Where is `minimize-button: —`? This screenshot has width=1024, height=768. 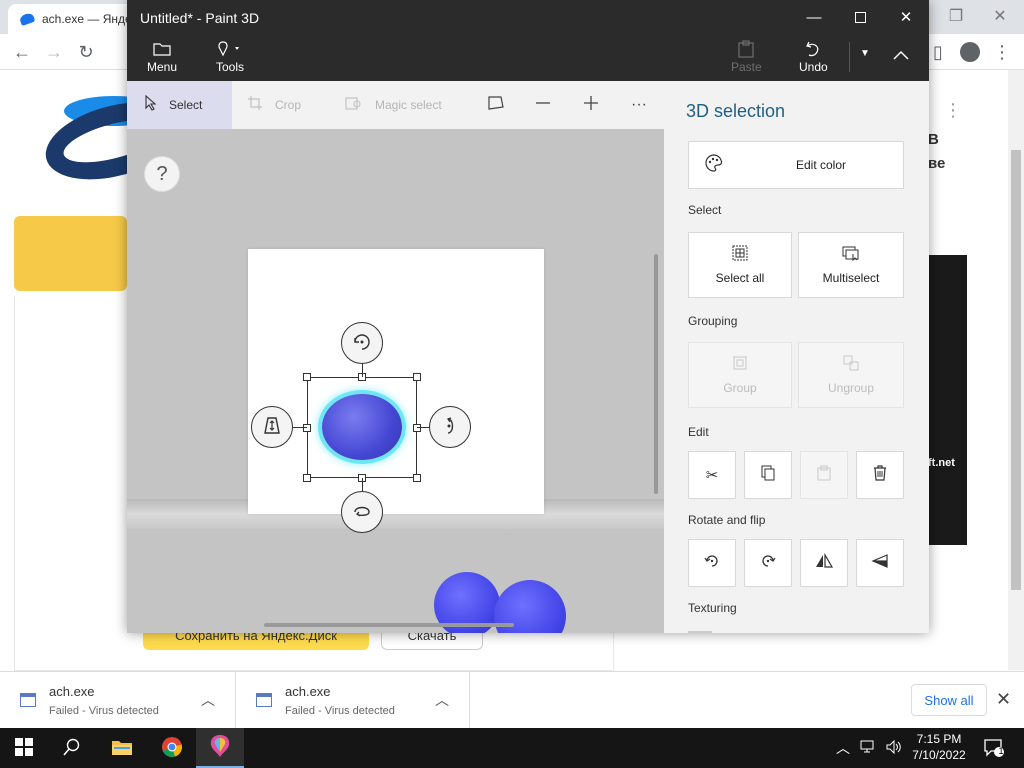
minimize-button: — is located at coordinates (814, 17).